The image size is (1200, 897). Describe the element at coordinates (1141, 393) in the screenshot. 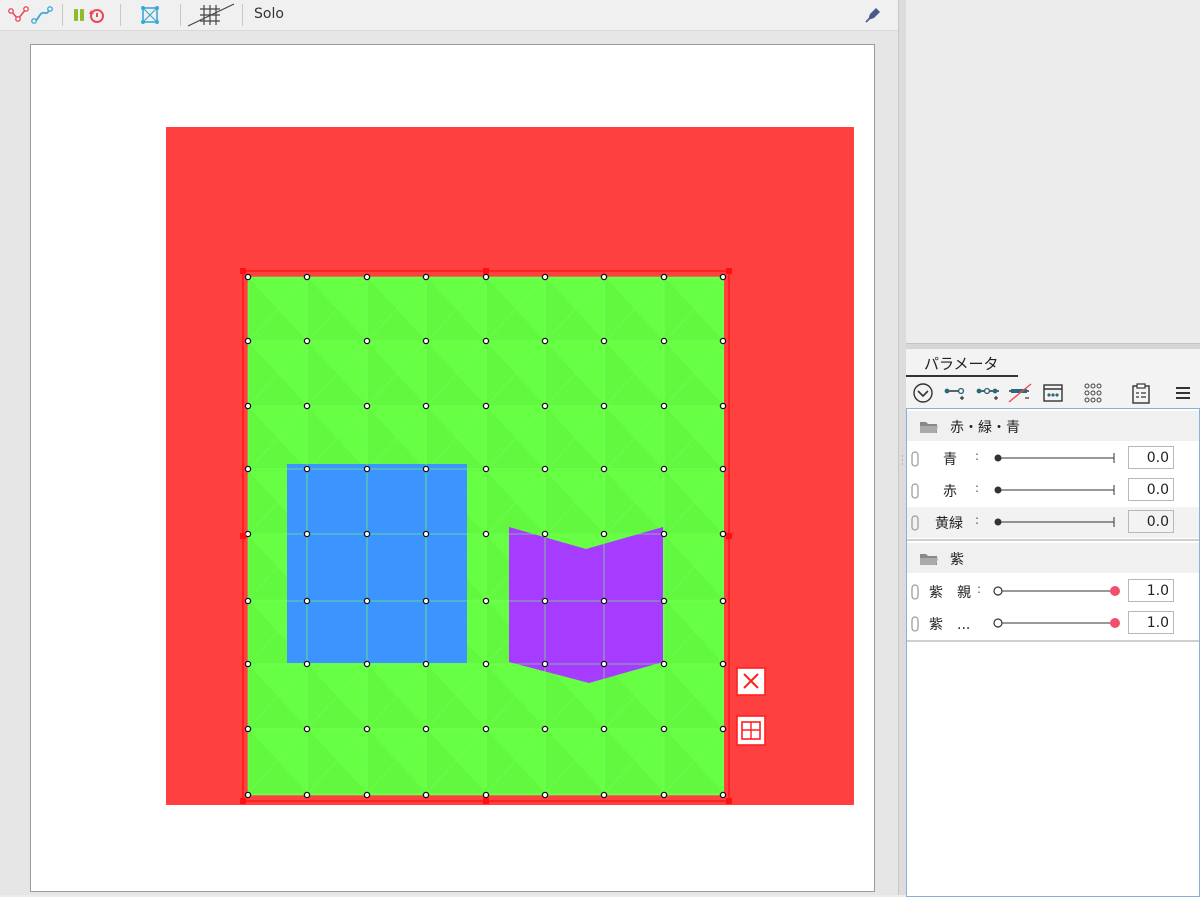

I see `clipboard-icon` at that location.